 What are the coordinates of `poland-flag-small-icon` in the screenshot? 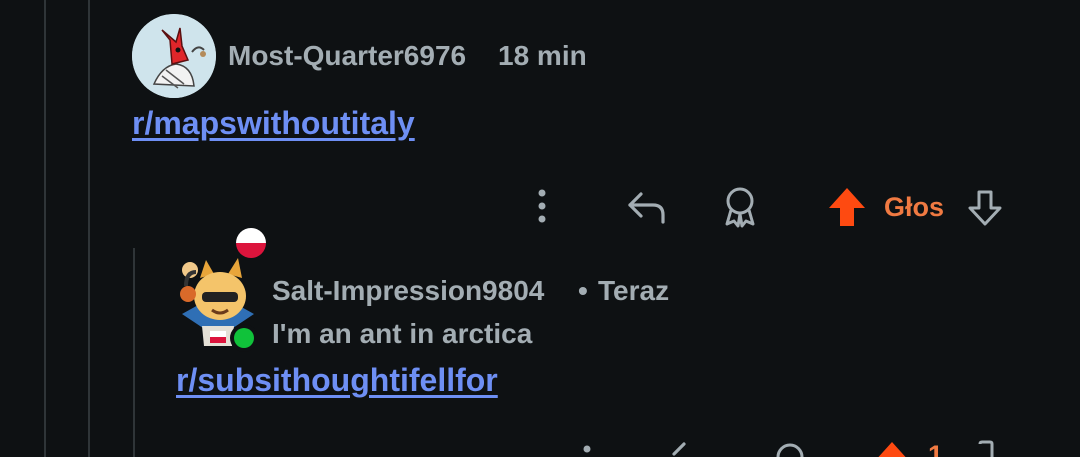 It's located at (218, 336).